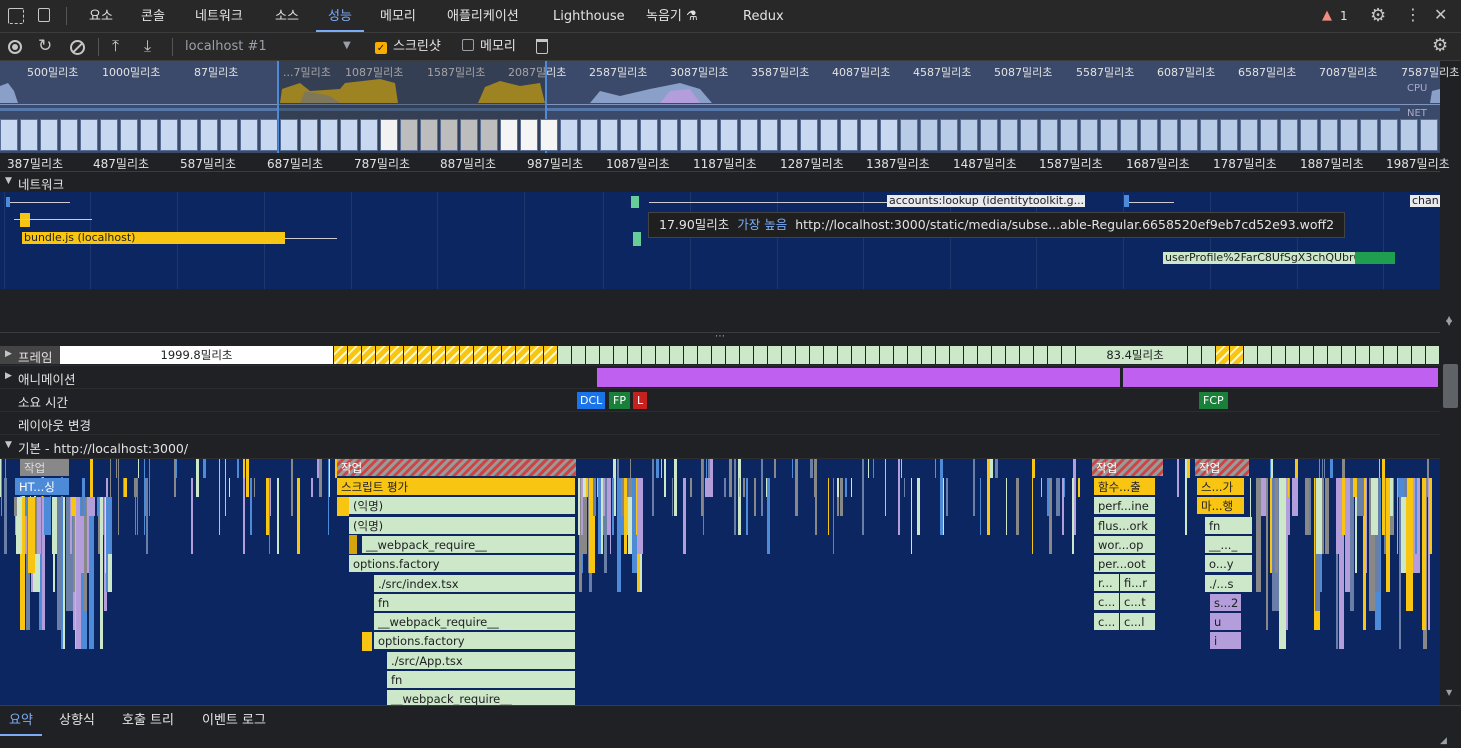 Image resolution: width=1461 pixels, height=748 pixels. Describe the element at coordinates (462, 564) in the screenshot. I see `call-frame-4: options.factory` at that location.